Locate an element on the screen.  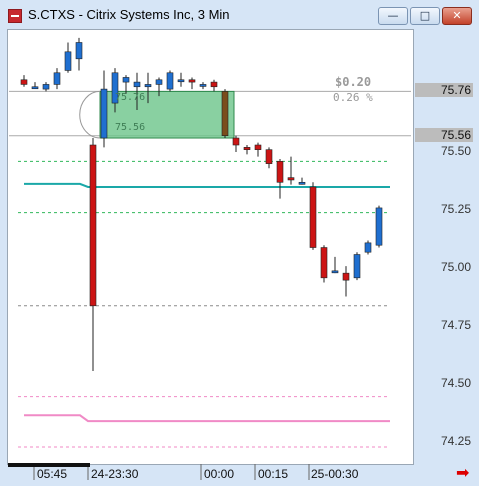
x-tick-label: 00:00 is located at coordinates (219, 474).